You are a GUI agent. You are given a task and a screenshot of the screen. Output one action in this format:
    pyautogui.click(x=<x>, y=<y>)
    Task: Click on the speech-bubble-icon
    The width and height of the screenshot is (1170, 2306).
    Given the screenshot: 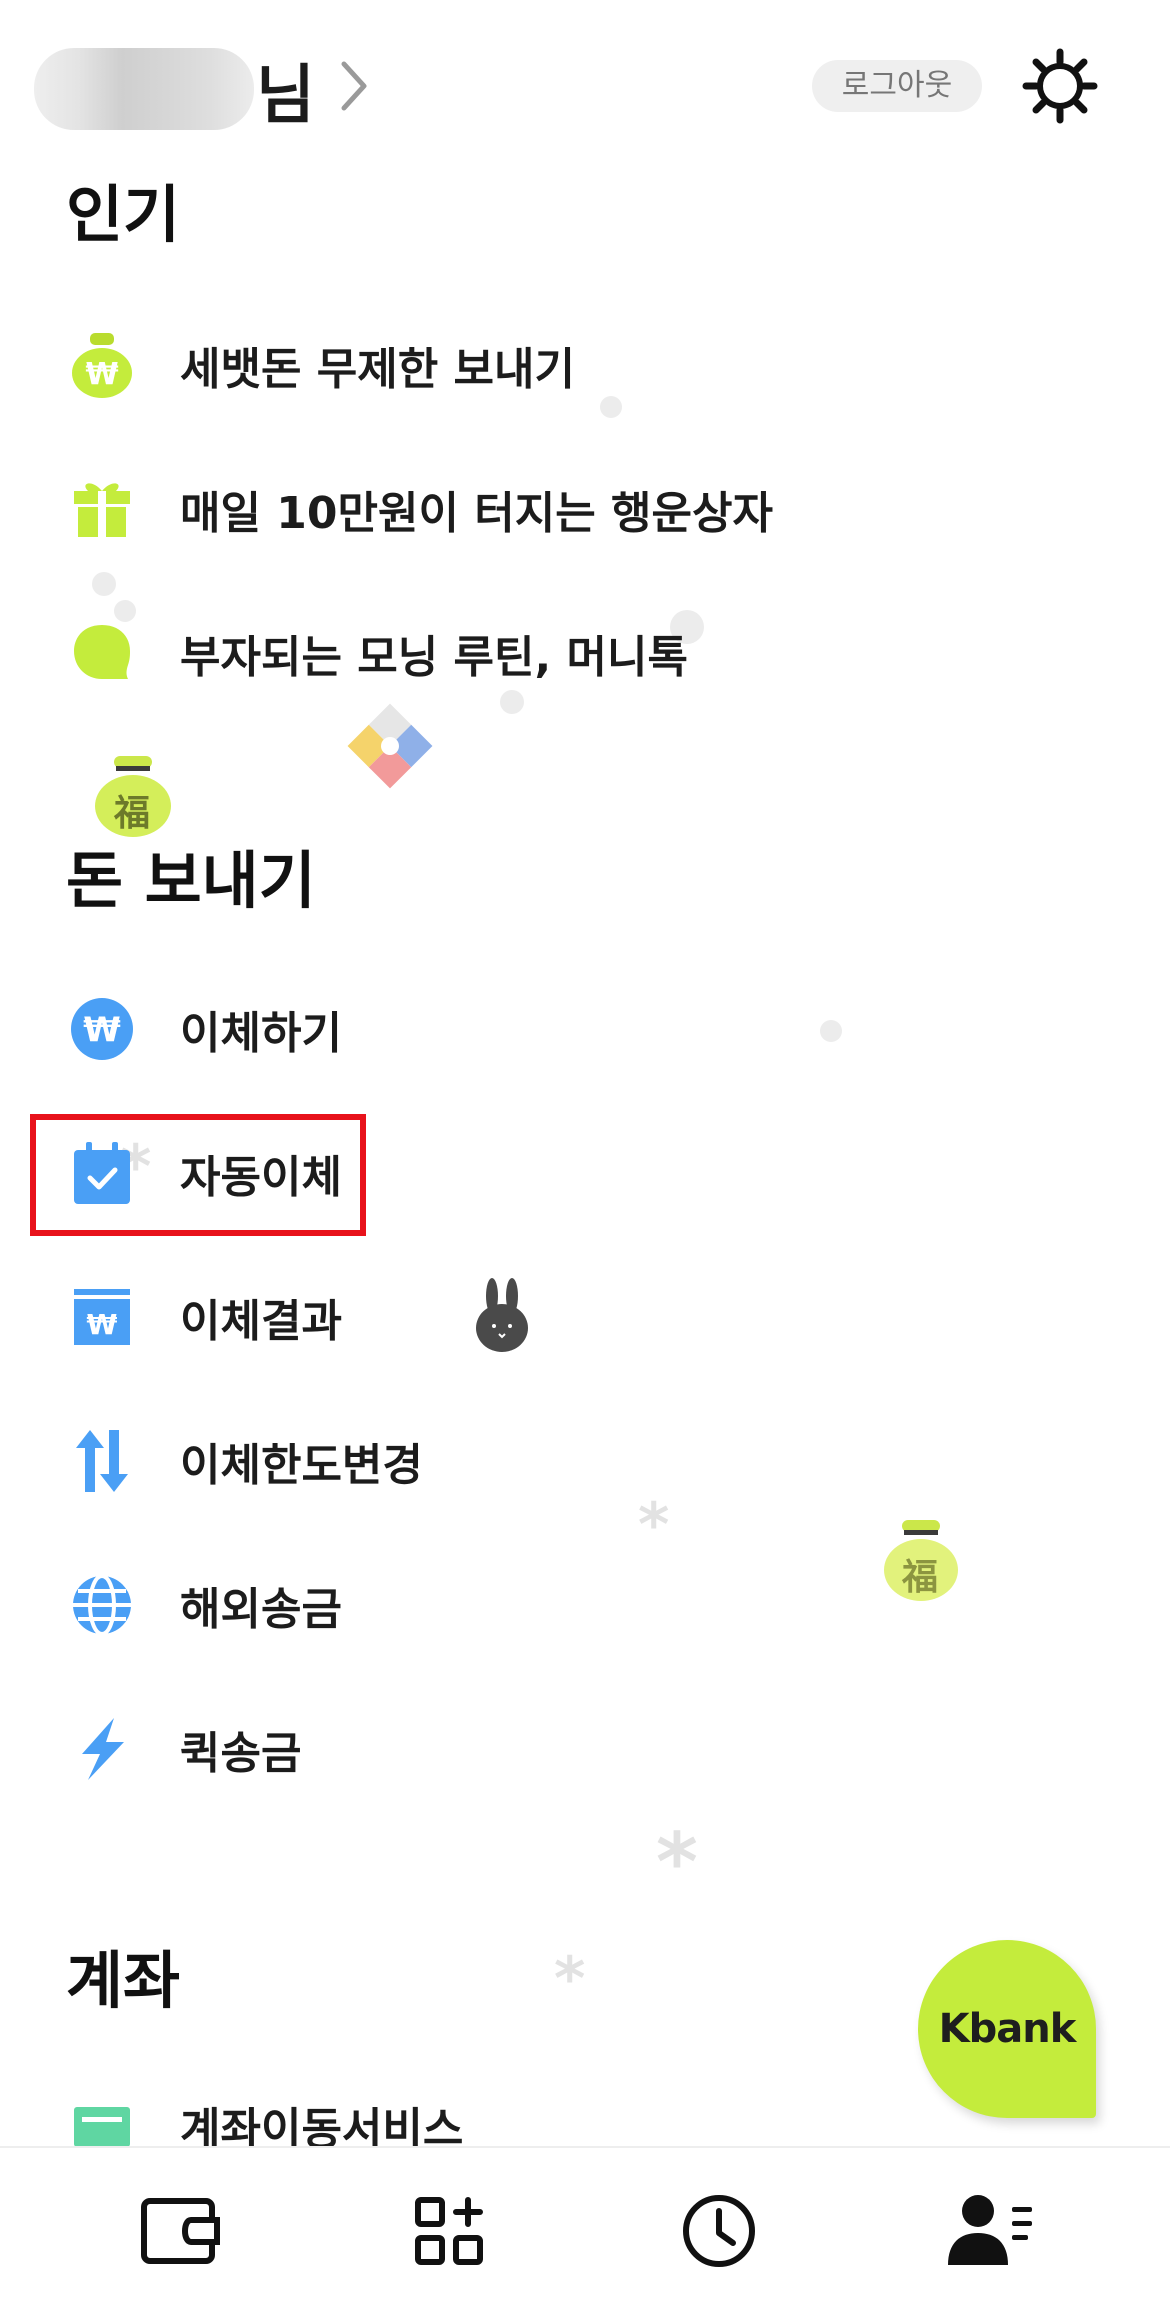 What is the action you would take?
    pyautogui.click(x=102, y=653)
    